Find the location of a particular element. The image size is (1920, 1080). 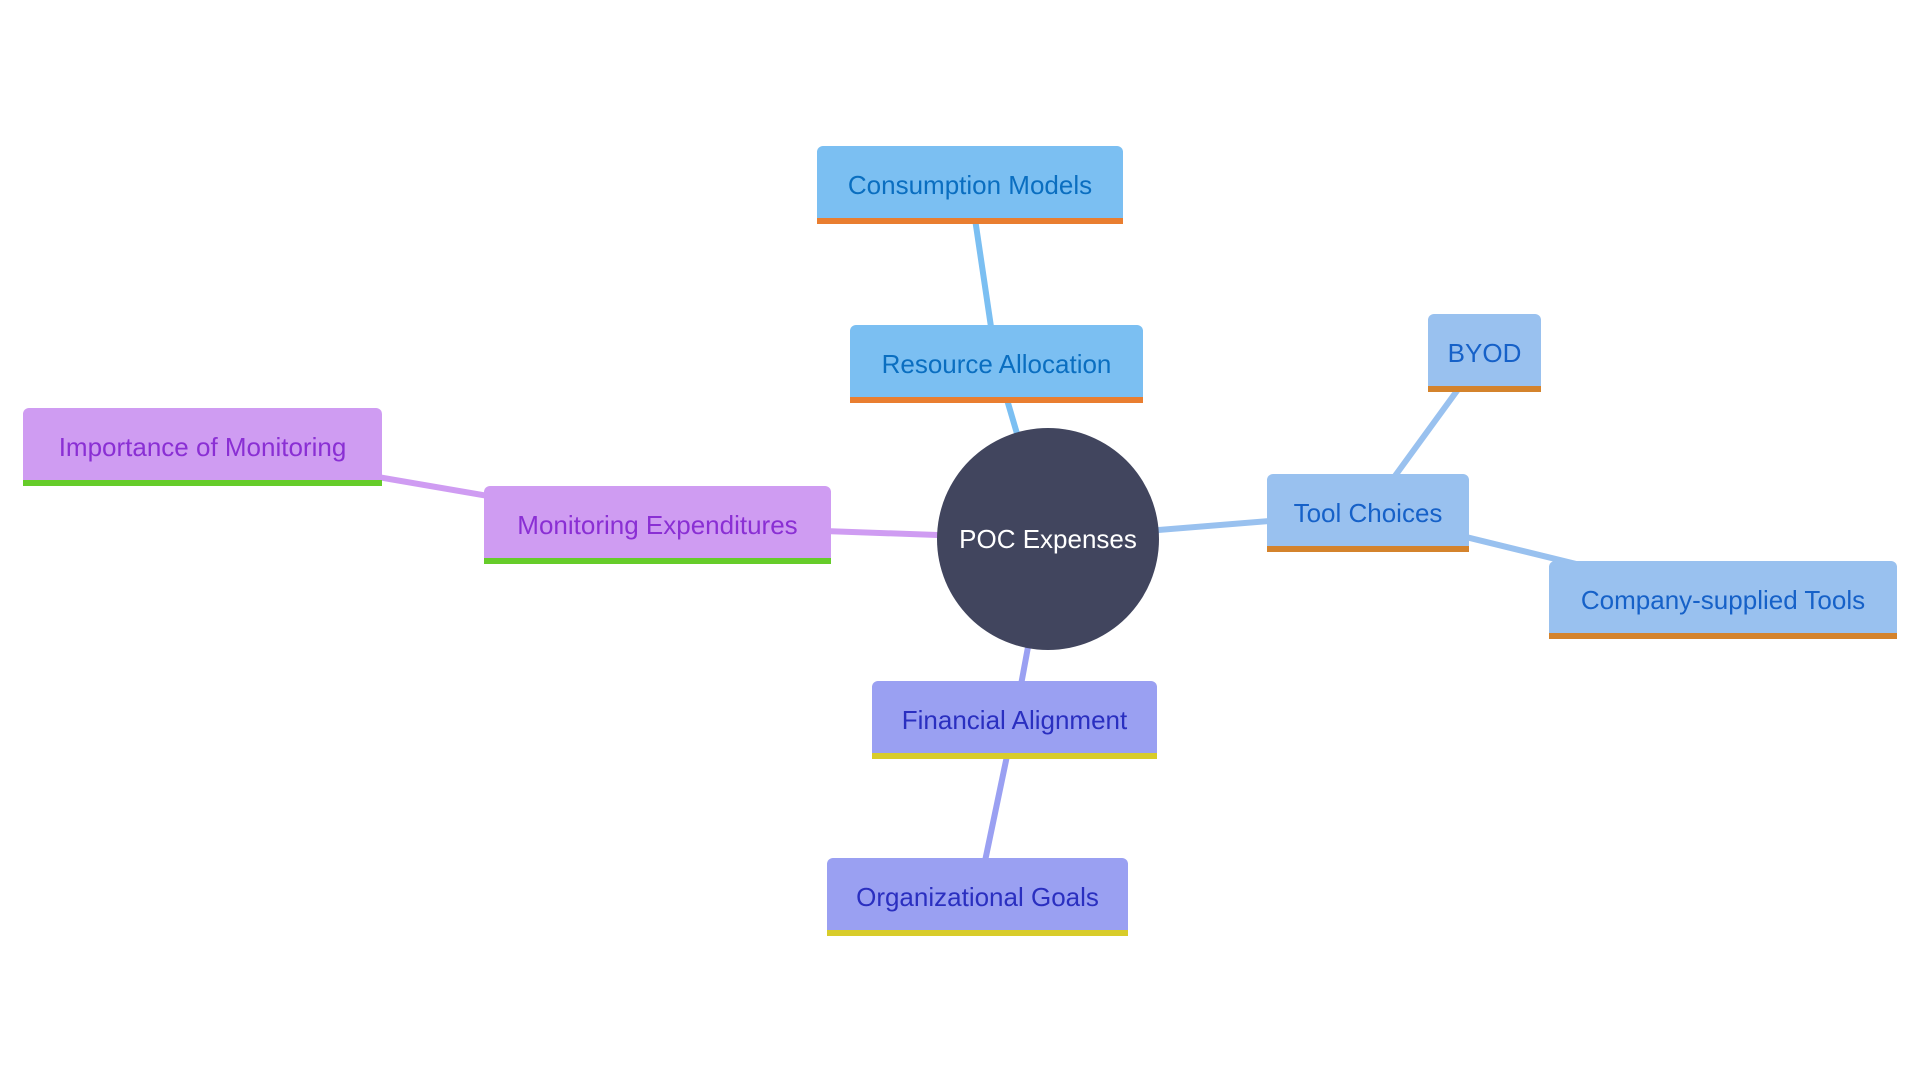

node-label: Resource Allocation is located at coordinates (996, 363).